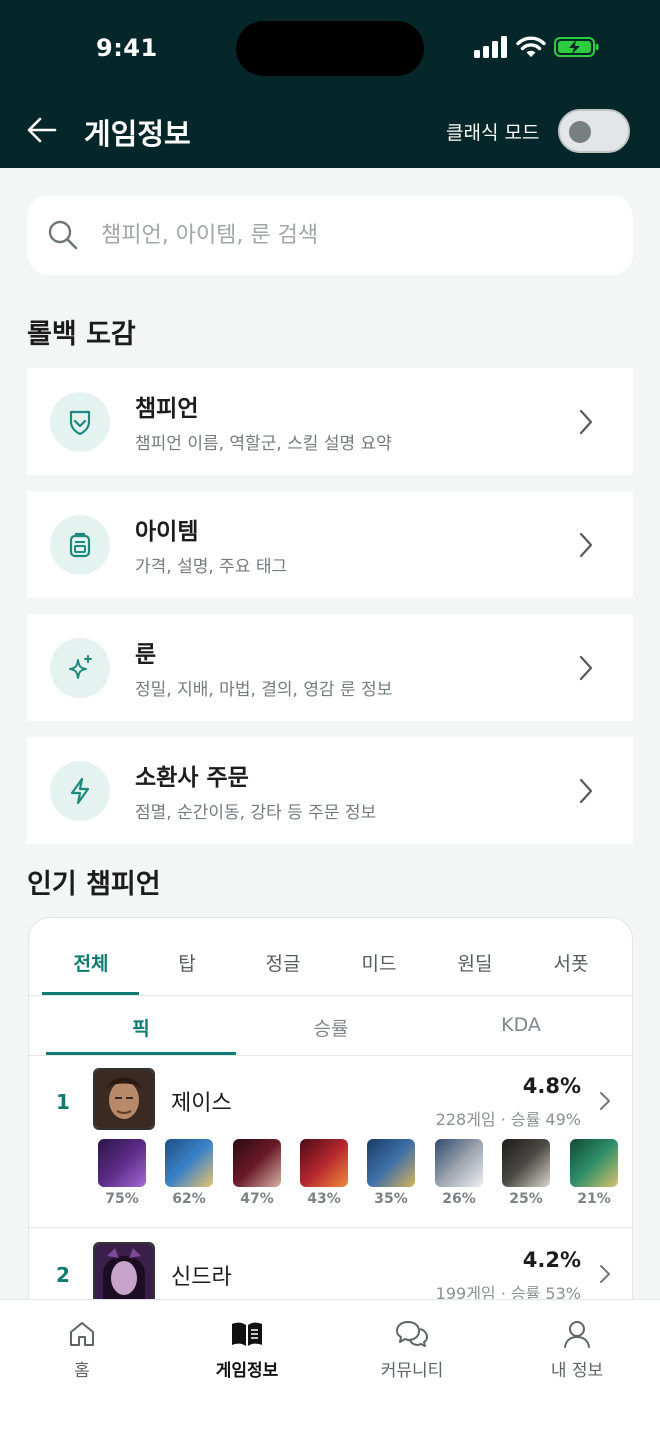  I want to click on card-summoner-spell: 소환사 주문 점멸, 순간이동, 강타 등 주문 정보, so click(330, 790).